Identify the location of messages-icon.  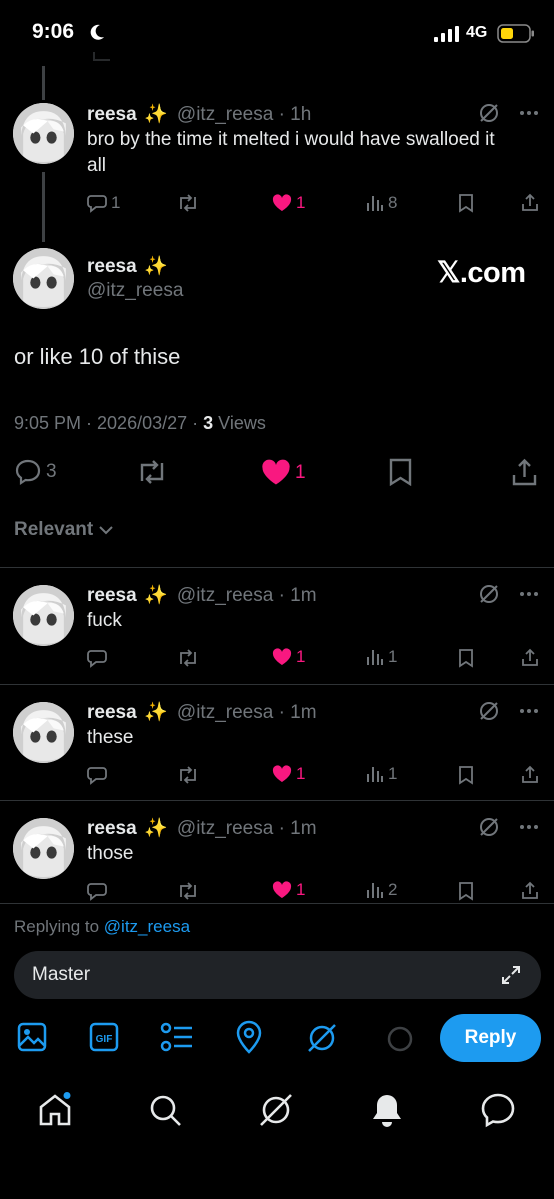
(498, 1110).